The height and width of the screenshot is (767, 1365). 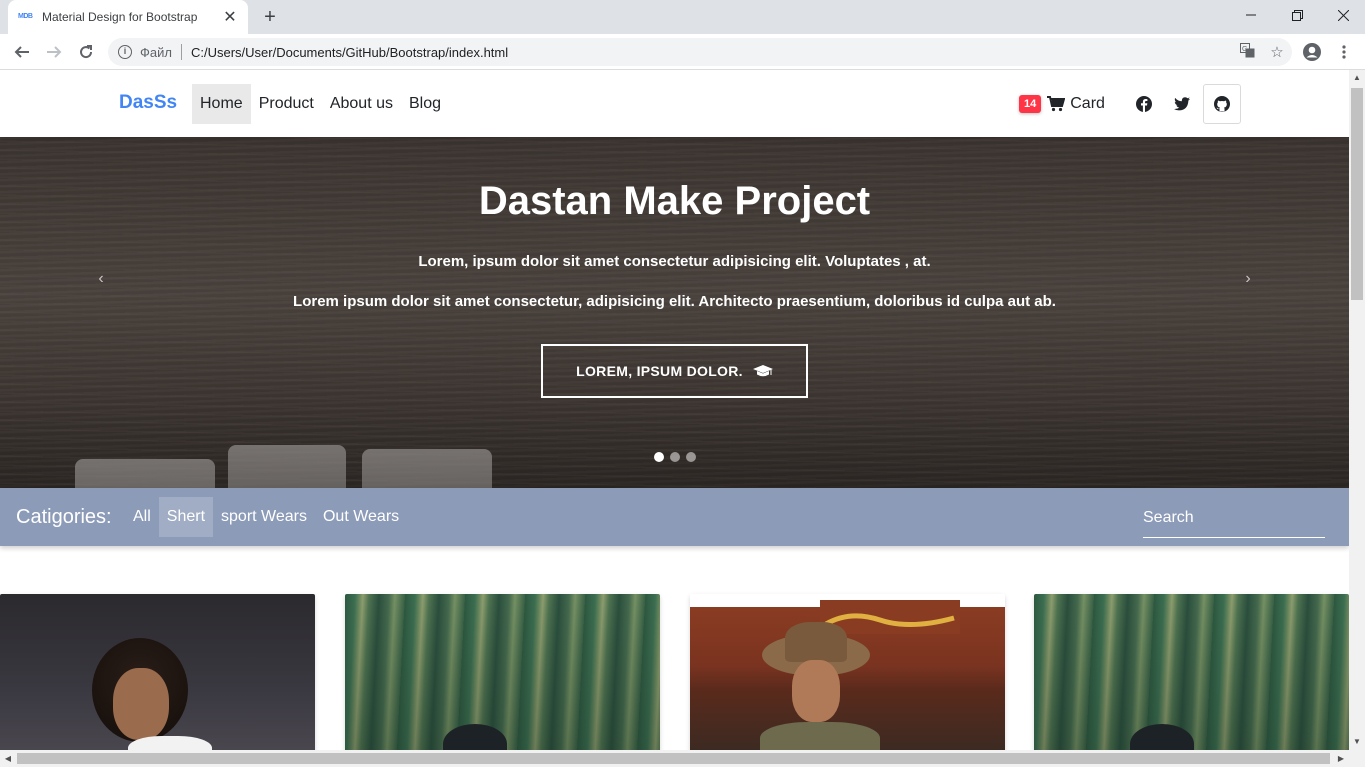 I want to click on facebook-link, so click(x=1144, y=104).